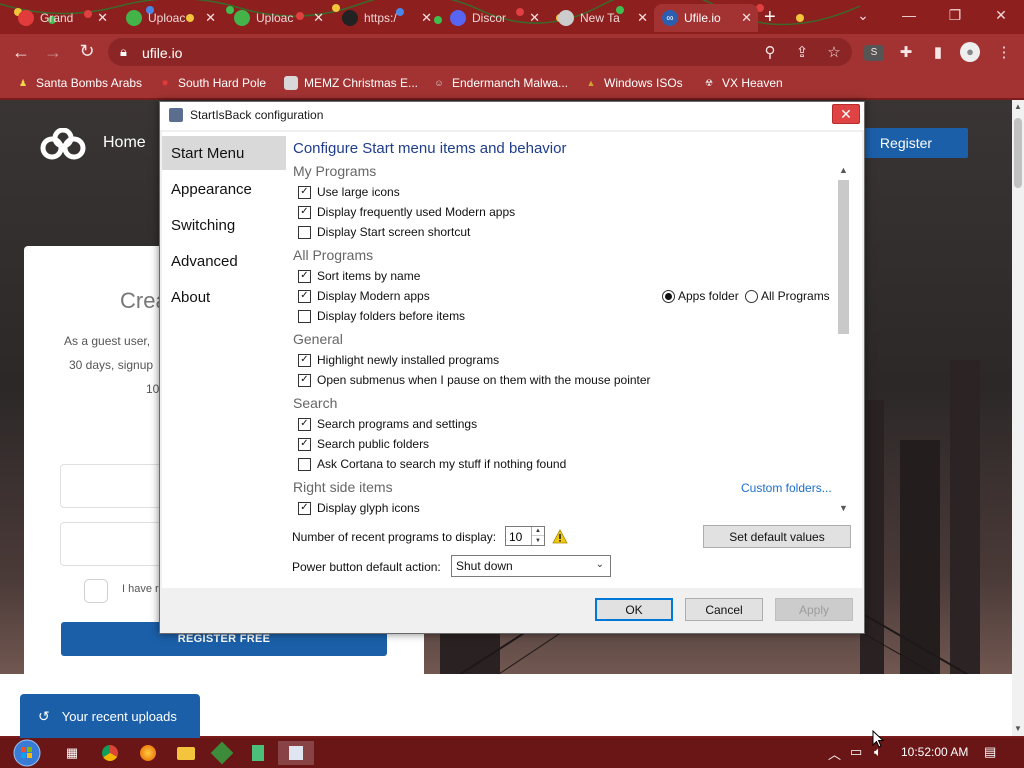  Describe the element at coordinates (834, 753) in the screenshot. I see `show-hidden-icons-icon: ︿` at that location.